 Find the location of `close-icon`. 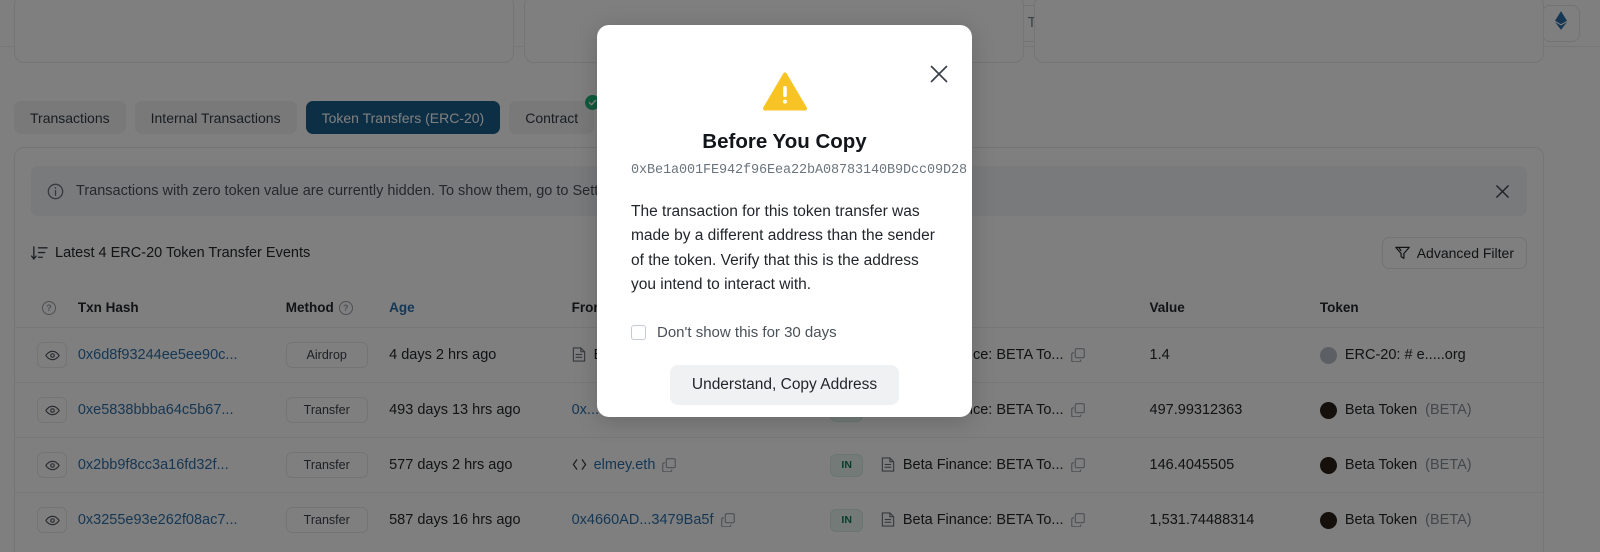

close-icon is located at coordinates (939, 74).